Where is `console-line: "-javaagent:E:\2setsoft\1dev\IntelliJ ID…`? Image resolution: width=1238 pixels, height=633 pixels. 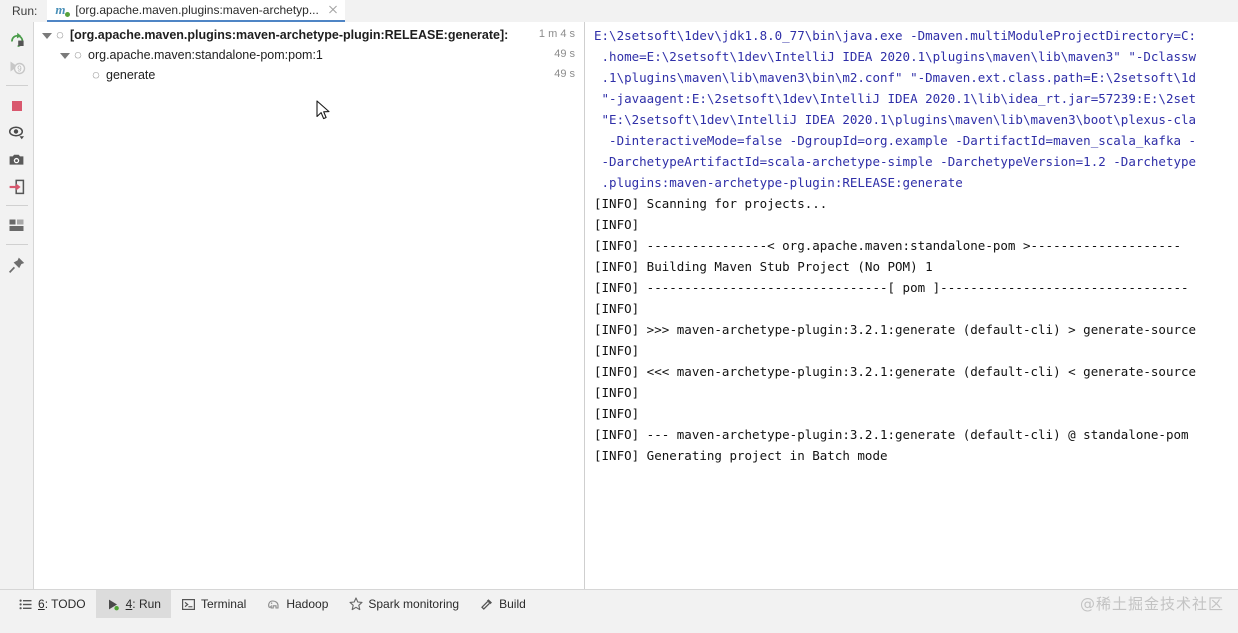 console-line: "-javaagent:E:\2setsoft\1dev\IntelliJ ID… is located at coordinates (895, 98).